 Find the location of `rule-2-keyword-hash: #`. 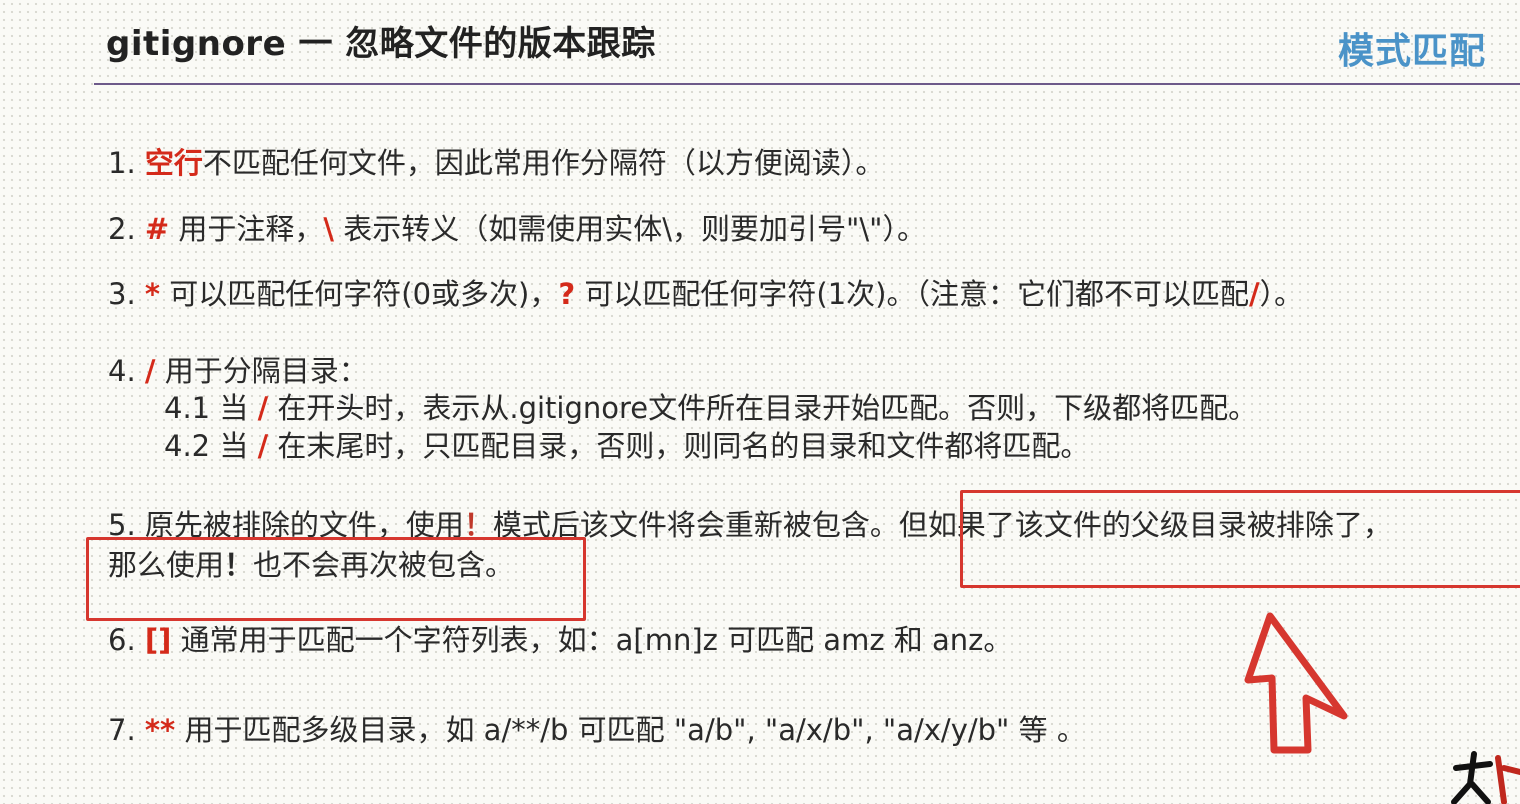

rule-2-keyword-hash: # is located at coordinates (157, 229).